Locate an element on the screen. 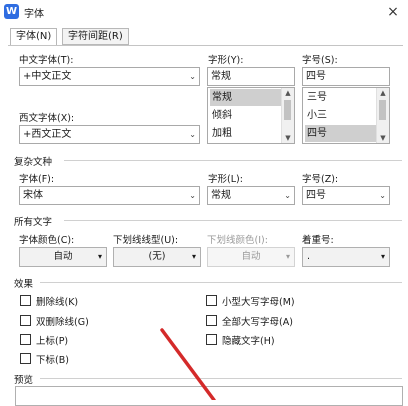 The image size is (408, 406). annotation-arrow is located at coordinates (188, 364).